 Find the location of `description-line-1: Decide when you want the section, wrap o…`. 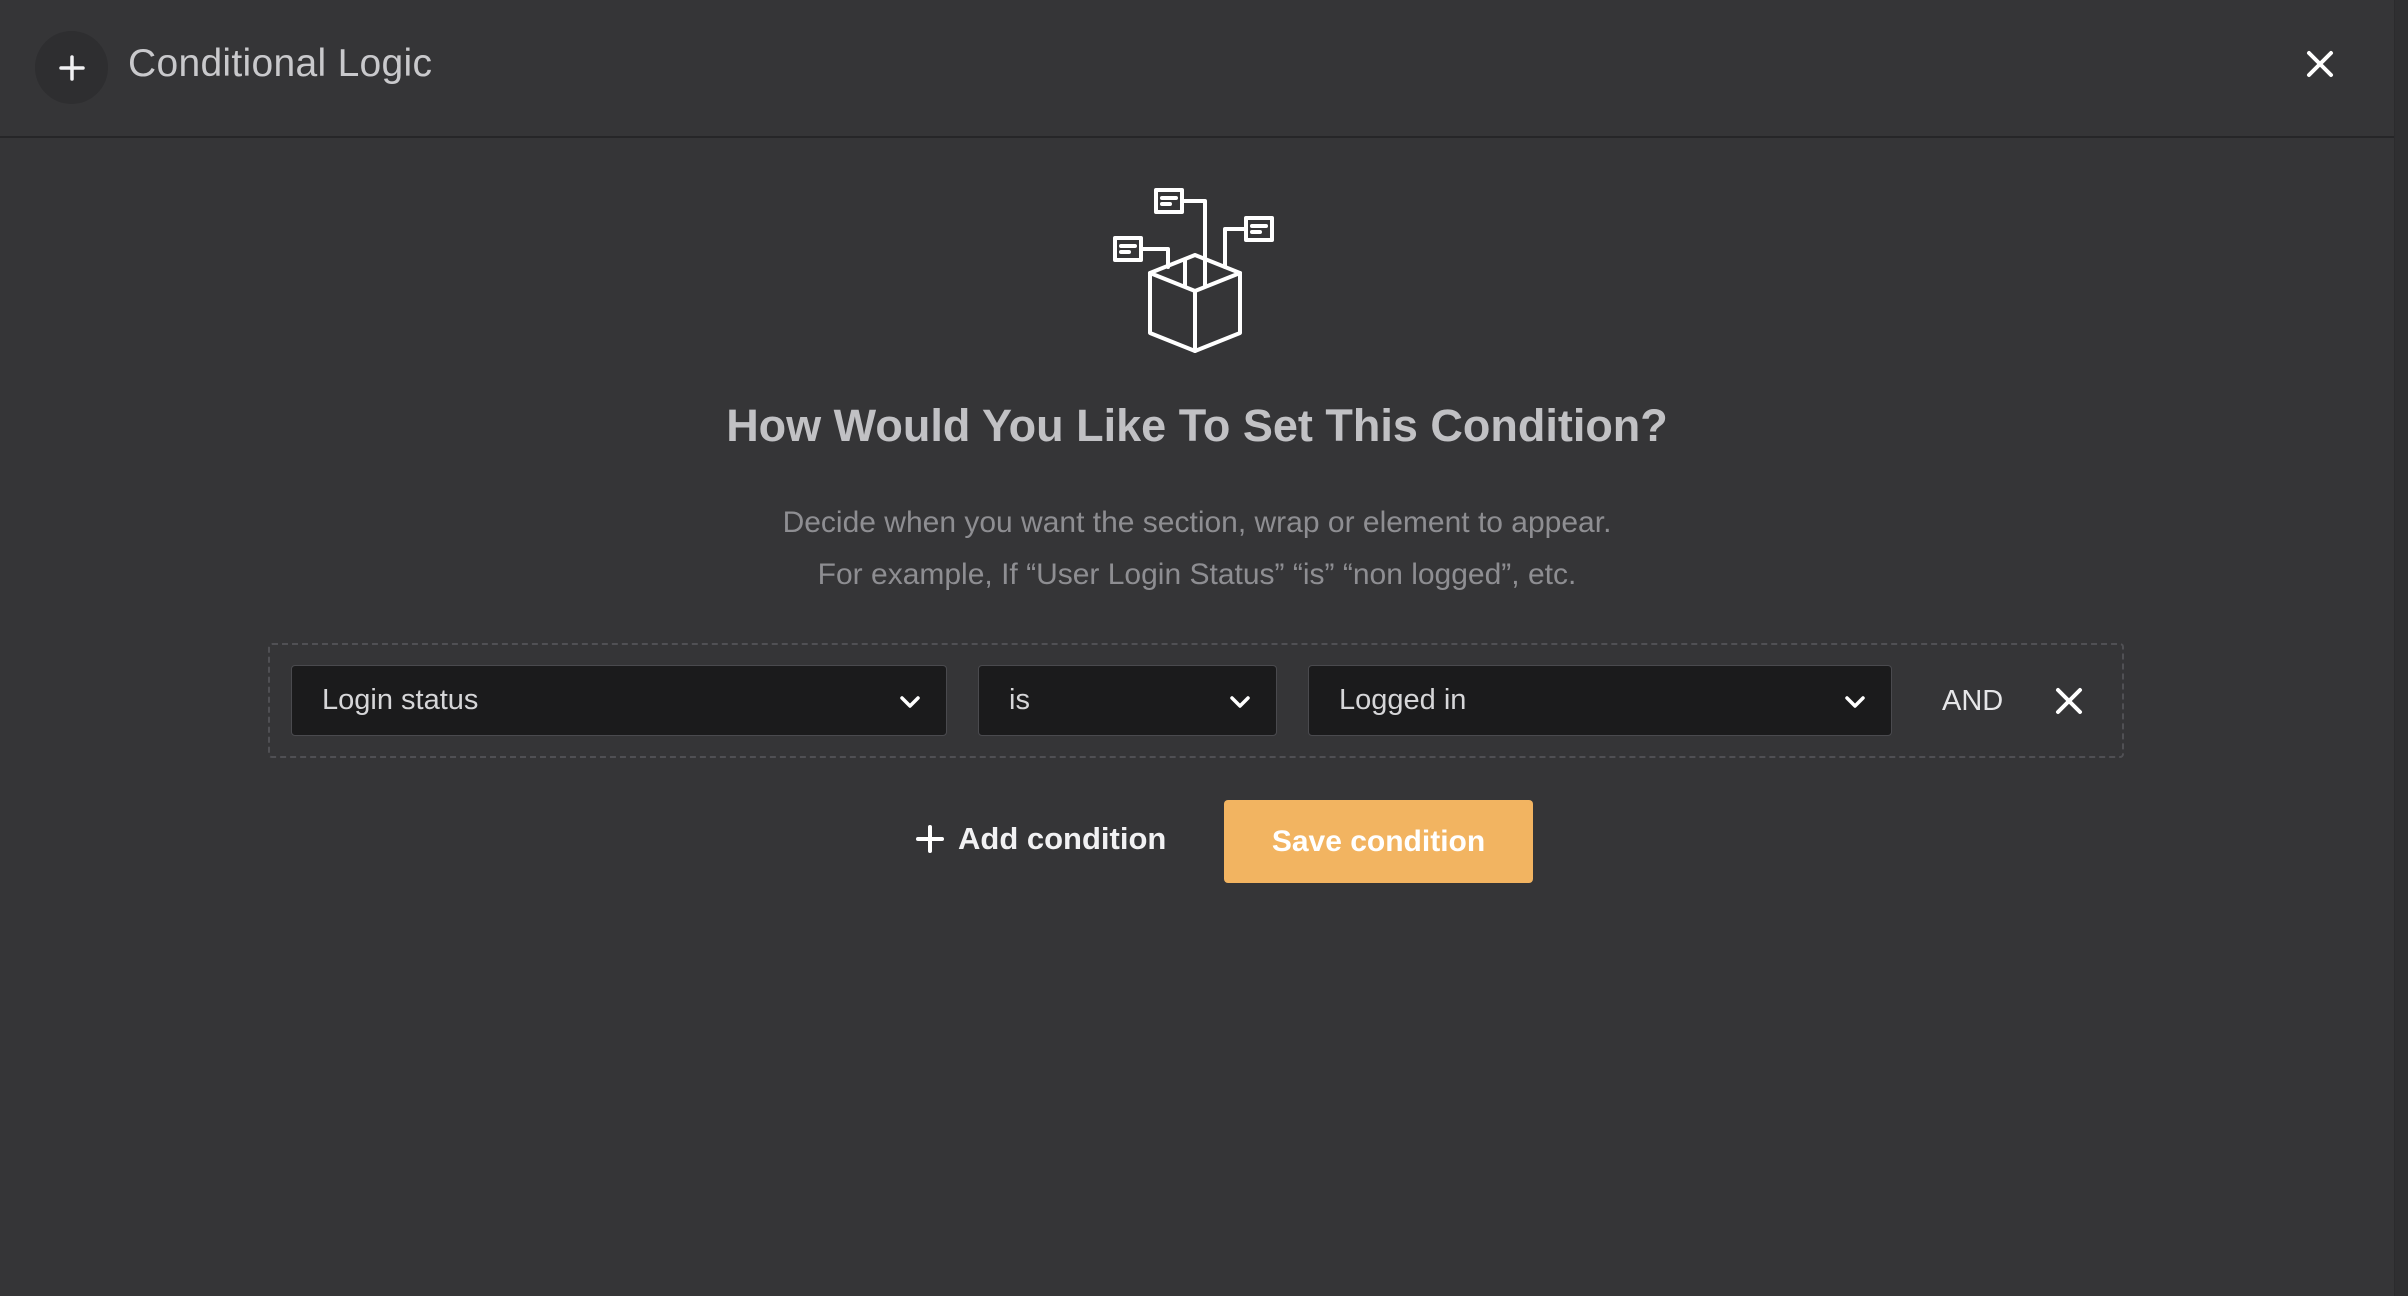

description-line-1: Decide when you want the section, wrap o… is located at coordinates (1197, 522).